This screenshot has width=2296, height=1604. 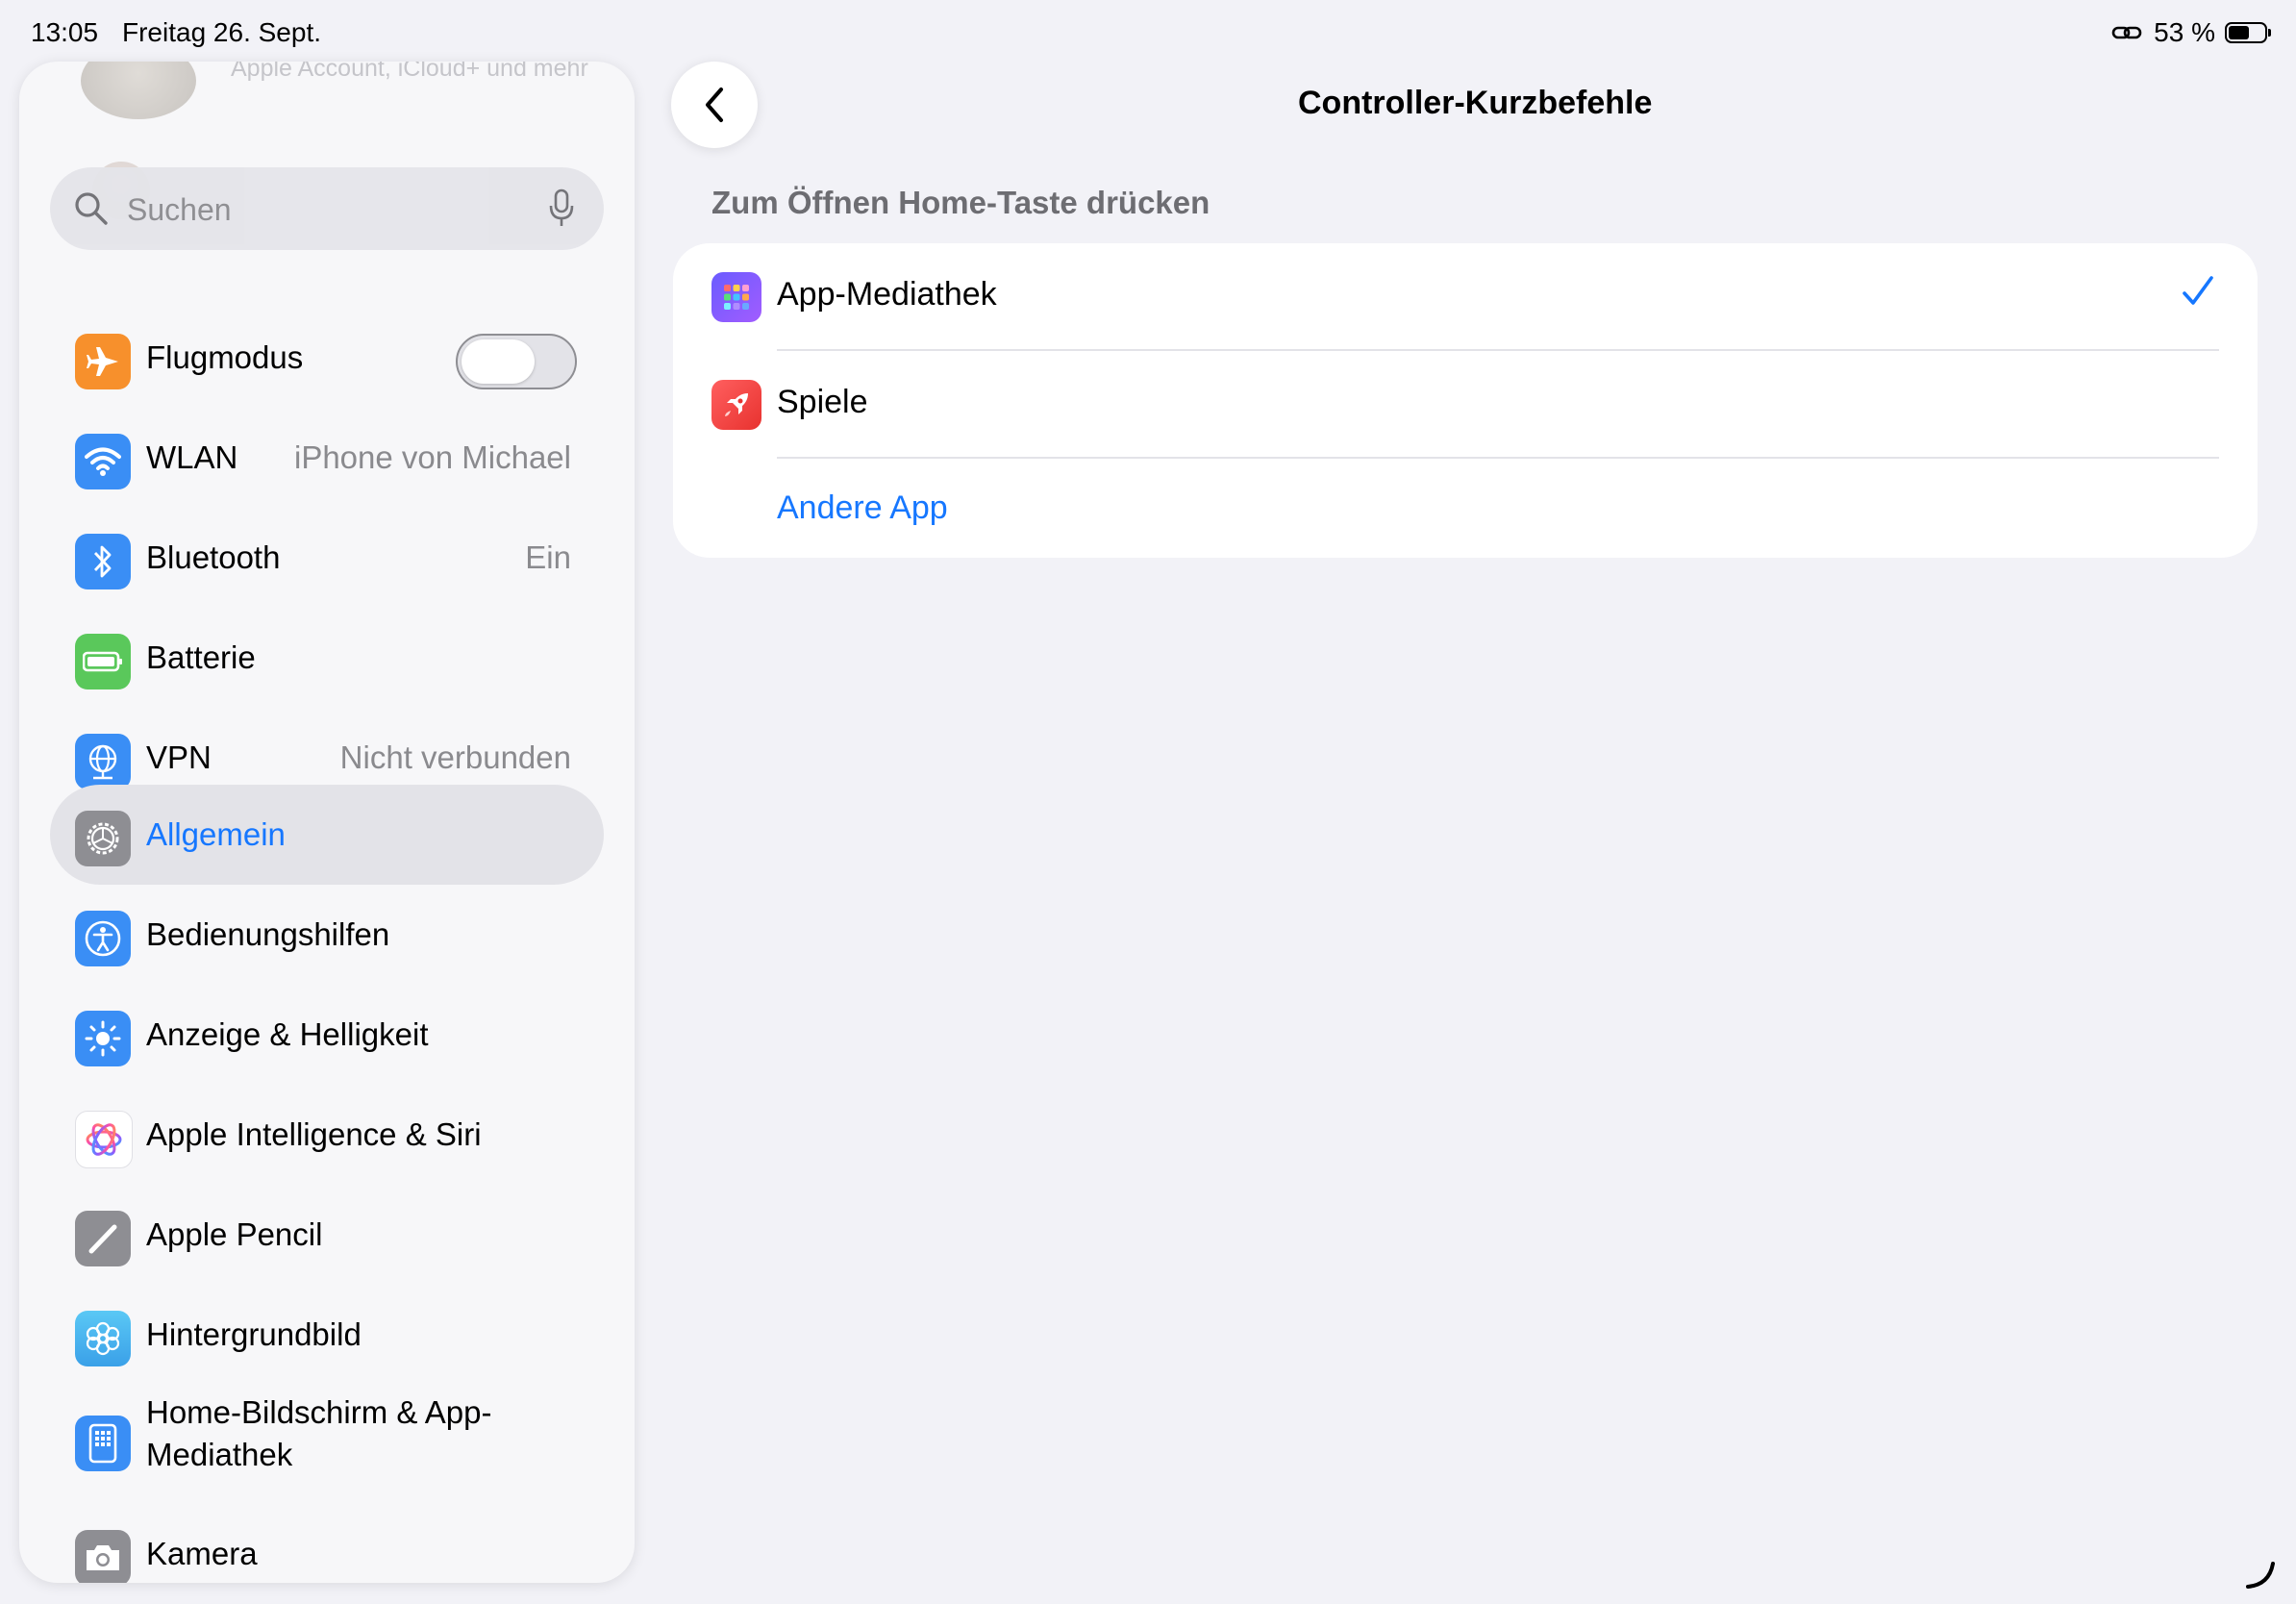 I want to click on avatar, so click(x=138, y=90).